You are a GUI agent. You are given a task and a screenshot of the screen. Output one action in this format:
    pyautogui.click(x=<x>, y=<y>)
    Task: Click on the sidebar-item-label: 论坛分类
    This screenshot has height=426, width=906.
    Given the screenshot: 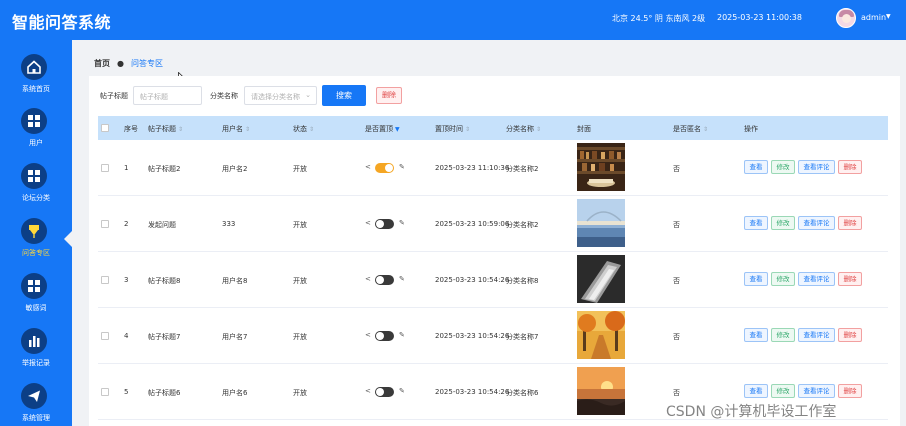 What is the action you would take?
    pyautogui.click(x=36, y=198)
    